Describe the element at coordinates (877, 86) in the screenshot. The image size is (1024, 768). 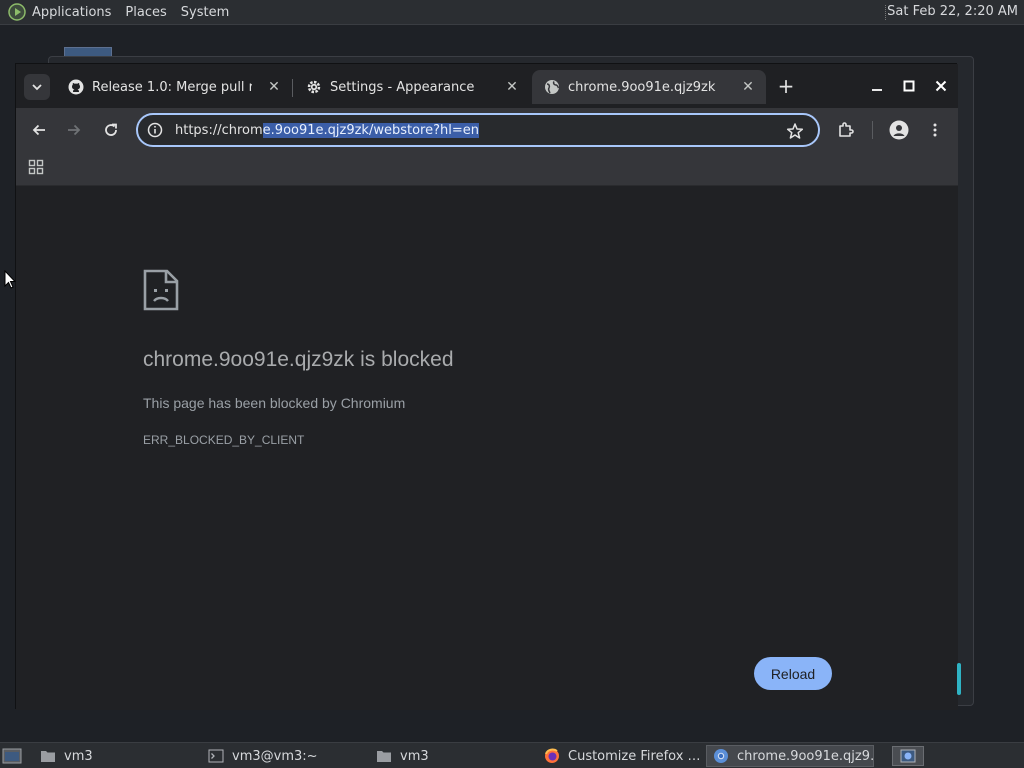
I see `minimize-button` at that location.